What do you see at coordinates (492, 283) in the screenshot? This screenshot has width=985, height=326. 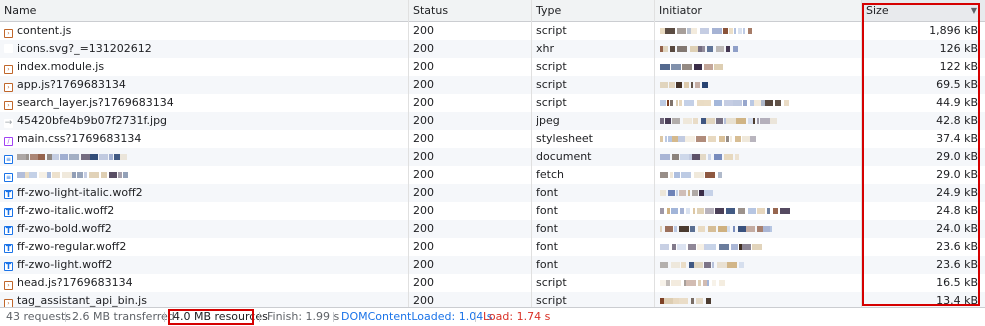 I see `table-row: › head.js?1769683134 200 script 16.5 kB` at bounding box center [492, 283].